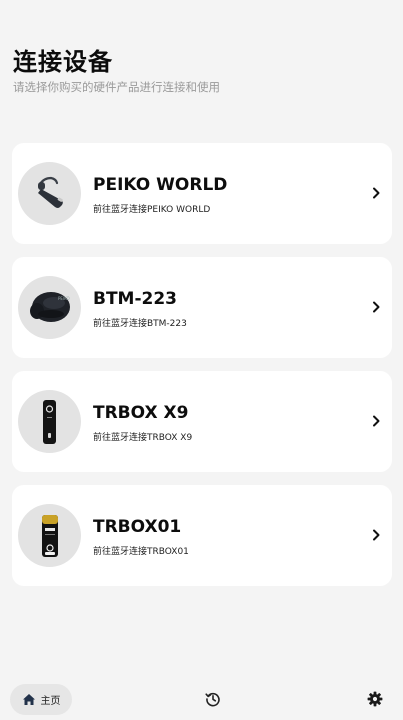 The height and width of the screenshot is (720, 403). What do you see at coordinates (202, 307) in the screenshot?
I see `device-card-btm-223: PEIKO BTM-223 前往蓝牙连接BTM-223` at bounding box center [202, 307].